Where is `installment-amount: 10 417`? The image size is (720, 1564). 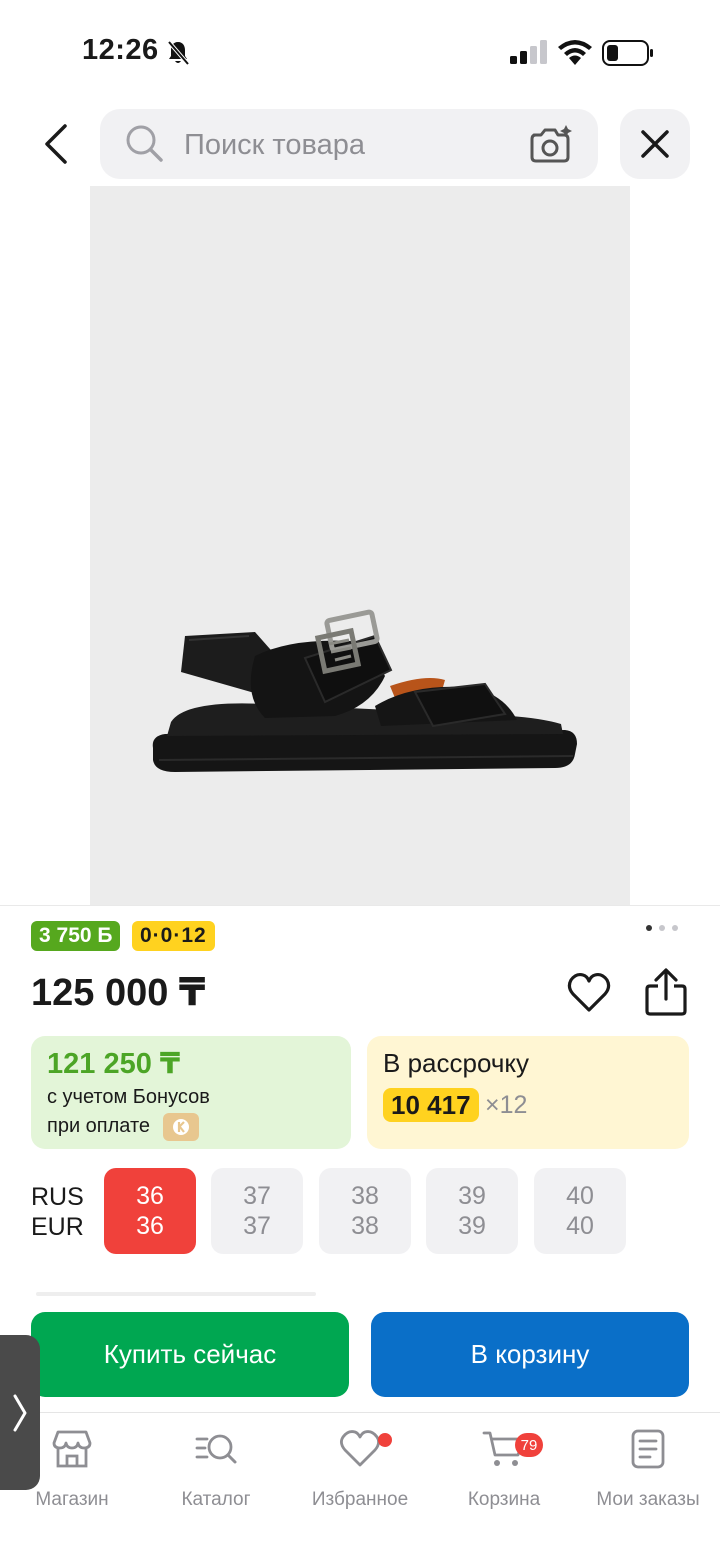 installment-amount: 10 417 is located at coordinates (431, 1105).